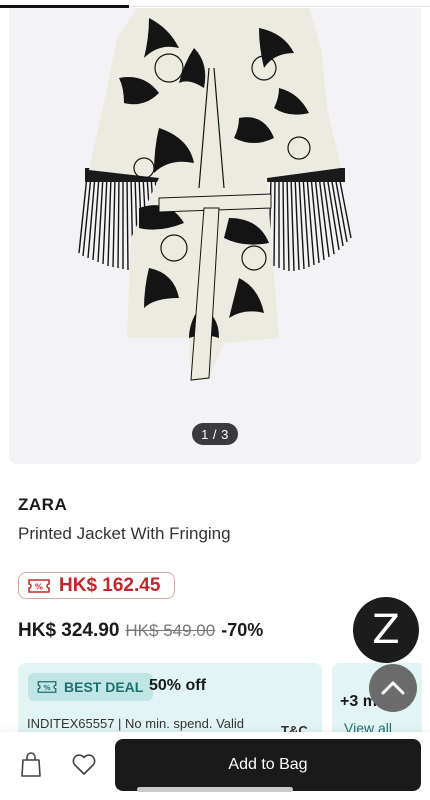 The height and width of the screenshot is (800, 430). What do you see at coordinates (110, 585) in the screenshot?
I see `sale-price: HK$ 162.45` at bounding box center [110, 585].